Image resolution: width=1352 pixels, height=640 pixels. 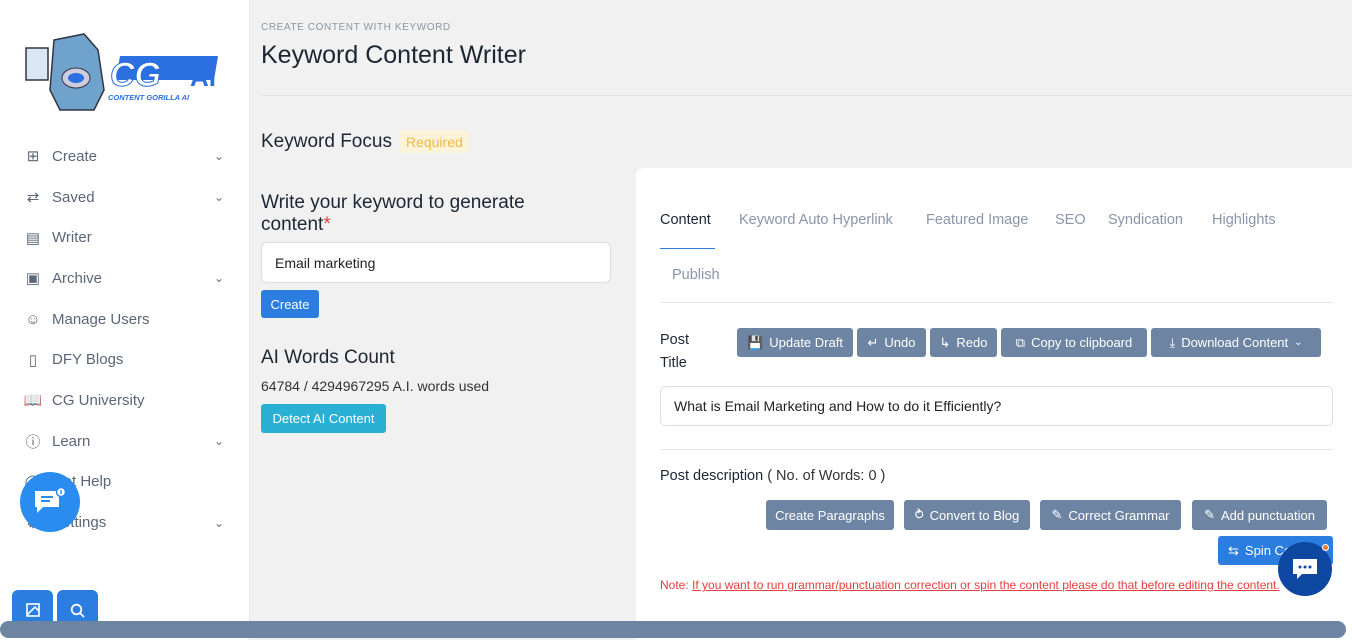 I want to click on sidebar-item-writer: ▤ Writer, so click(x=125, y=237).